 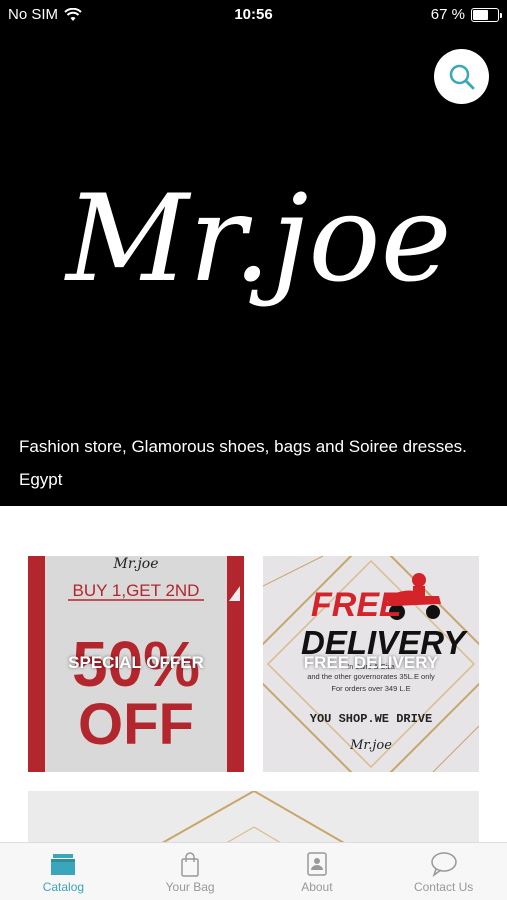 I want to click on logo-text: Mr.joe, so click(x=257, y=239).